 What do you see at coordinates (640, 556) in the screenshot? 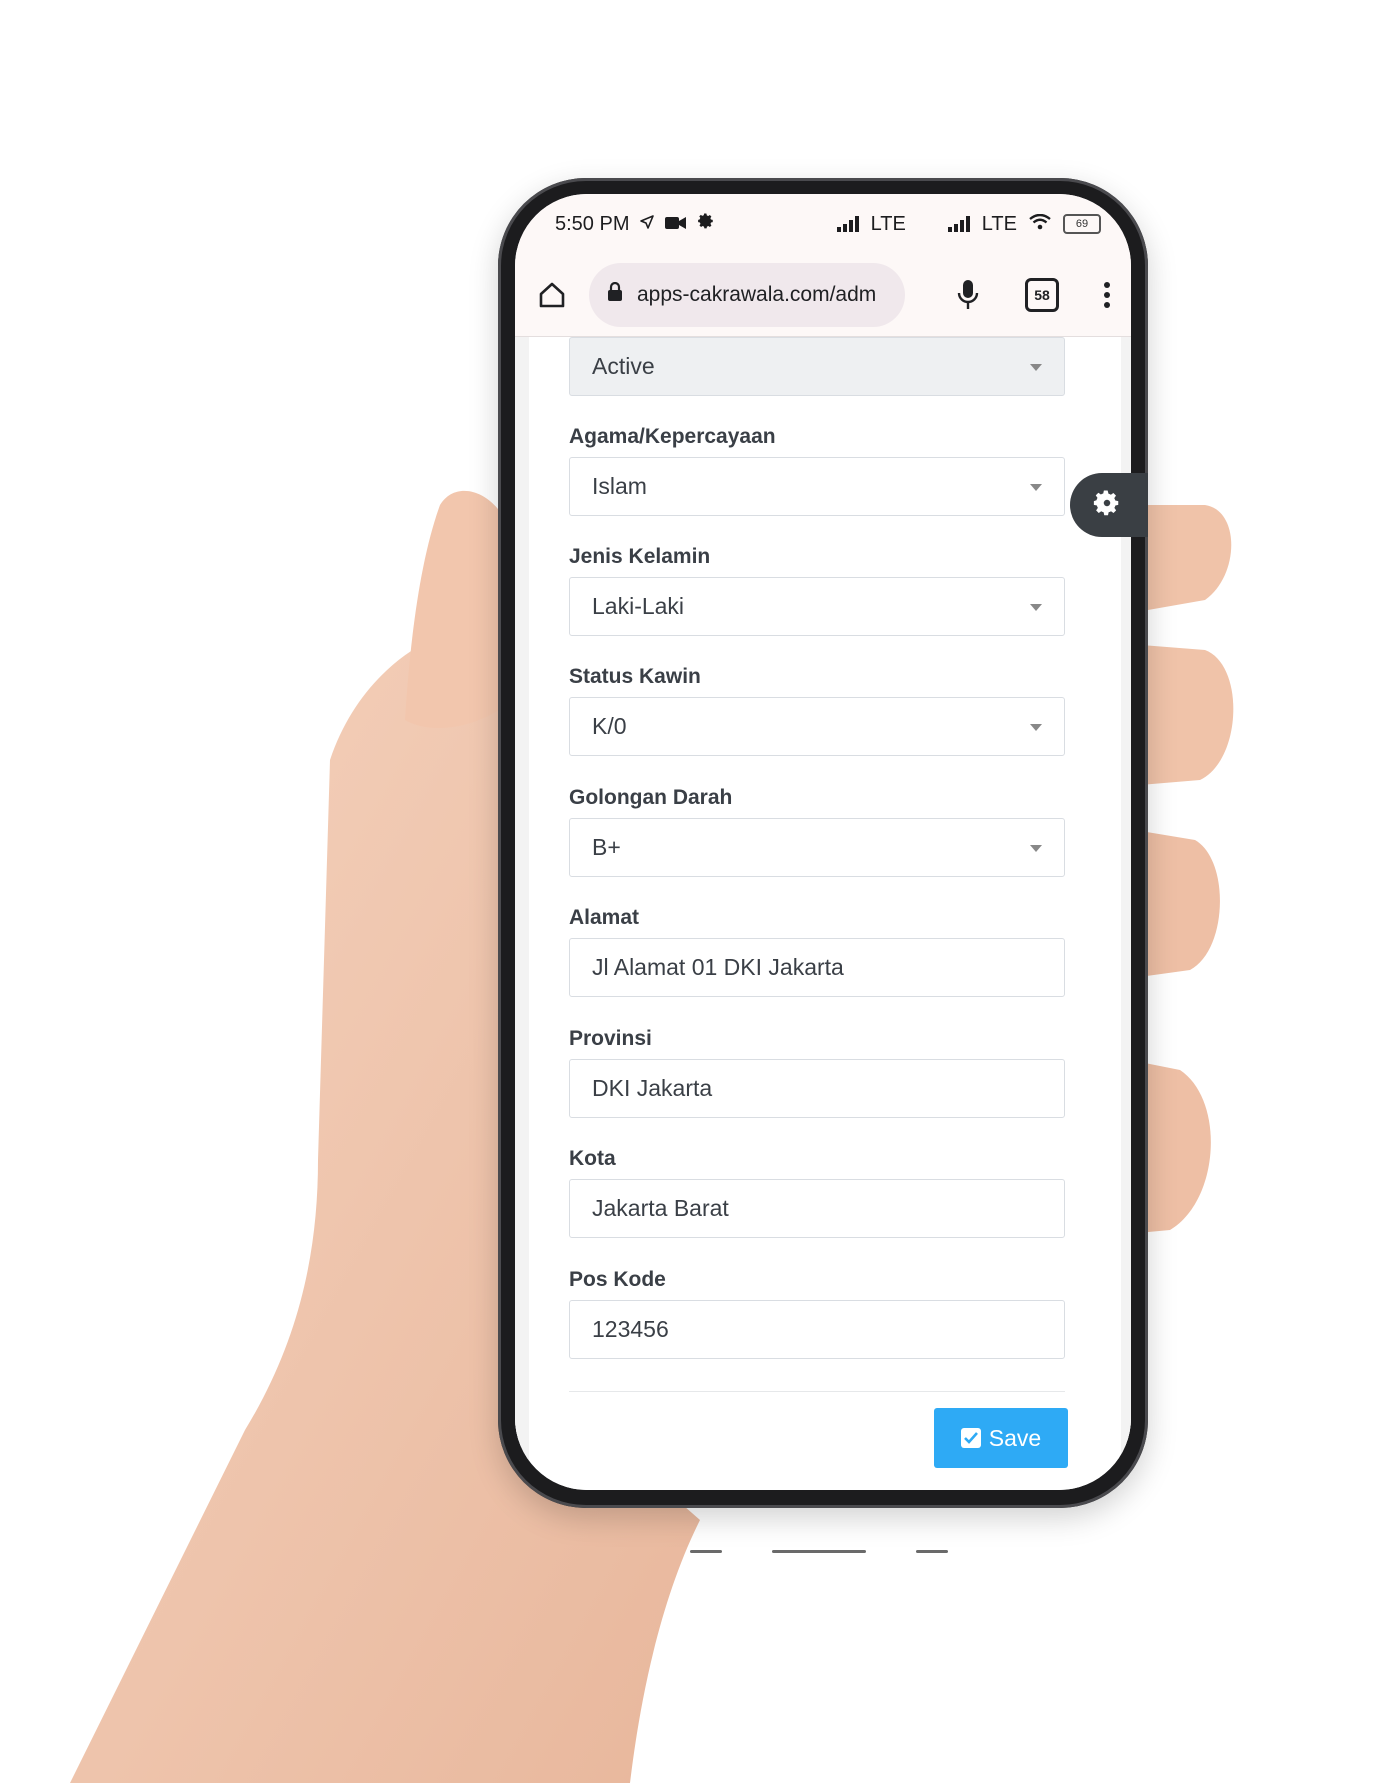
I see `gender-label: Jenis Kelamin` at bounding box center [640, 556].